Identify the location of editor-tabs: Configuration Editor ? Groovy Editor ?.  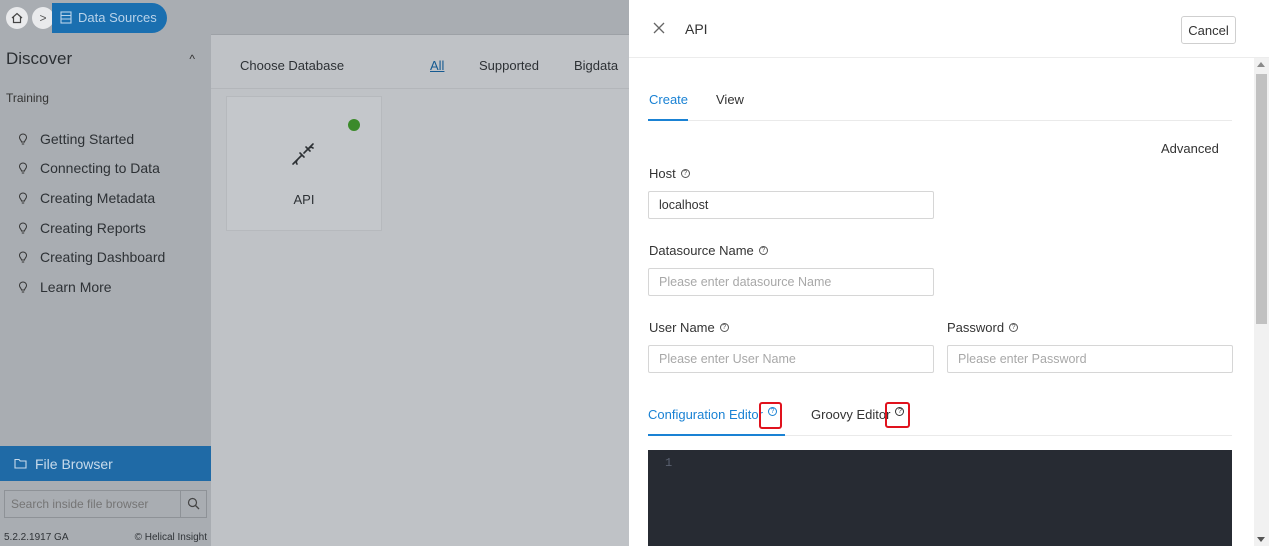
(940, 419).